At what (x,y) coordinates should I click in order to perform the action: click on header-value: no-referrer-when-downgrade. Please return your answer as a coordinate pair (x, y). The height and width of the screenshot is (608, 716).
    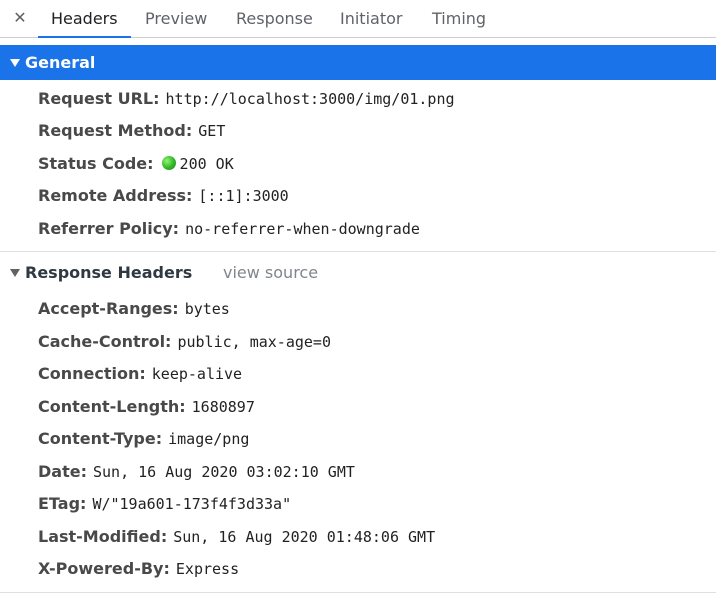
    Looking at the image, I should click on (302, 229).